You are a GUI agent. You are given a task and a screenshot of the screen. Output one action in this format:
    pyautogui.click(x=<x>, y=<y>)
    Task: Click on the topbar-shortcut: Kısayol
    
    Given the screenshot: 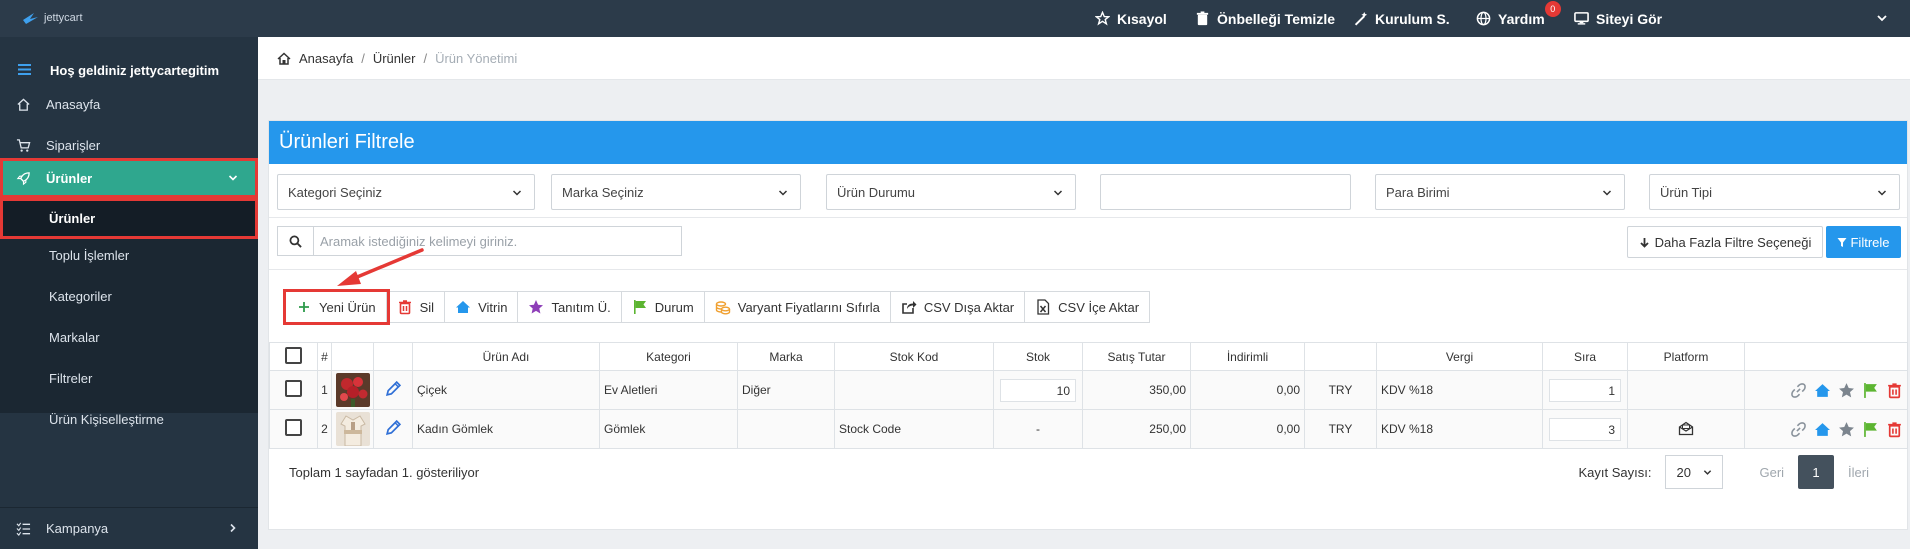 What is the action you would take?
    pyautogui.click(x=1131, y=18)
    